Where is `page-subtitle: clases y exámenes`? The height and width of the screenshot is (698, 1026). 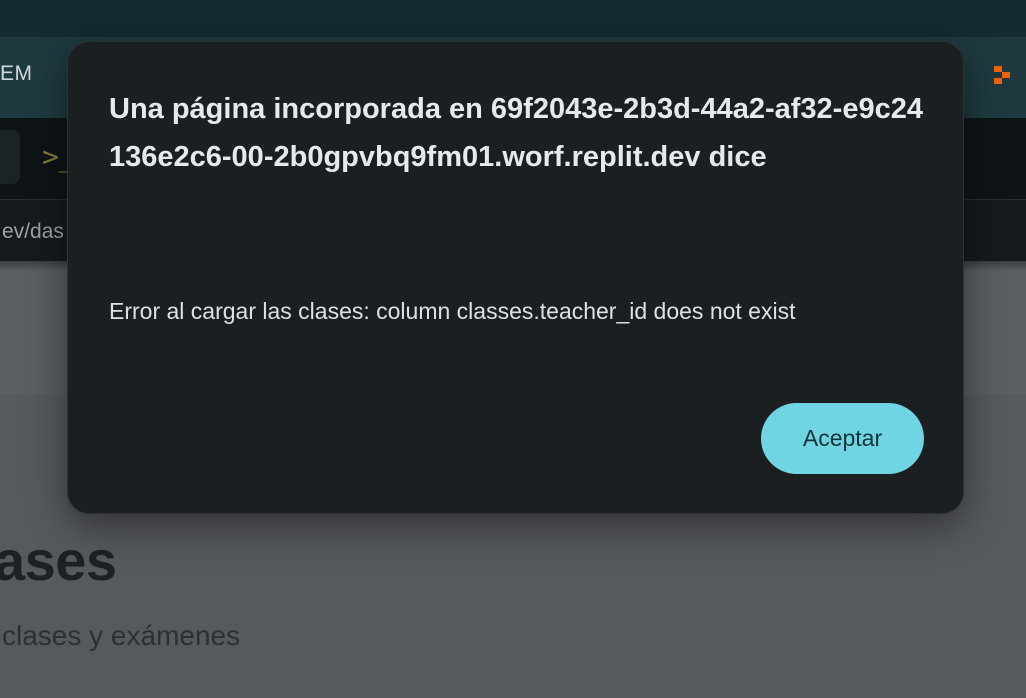 page-subtitle: clases y exámenes is located at coordinates (121, 635).